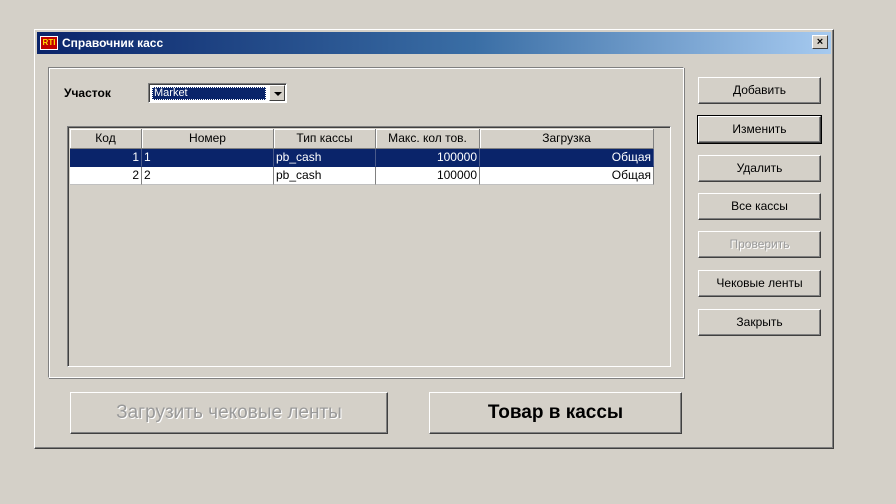 The height and width of the screenshot is (504, 896). I want to click on window-title: Справочник касс, so click(113, 43).